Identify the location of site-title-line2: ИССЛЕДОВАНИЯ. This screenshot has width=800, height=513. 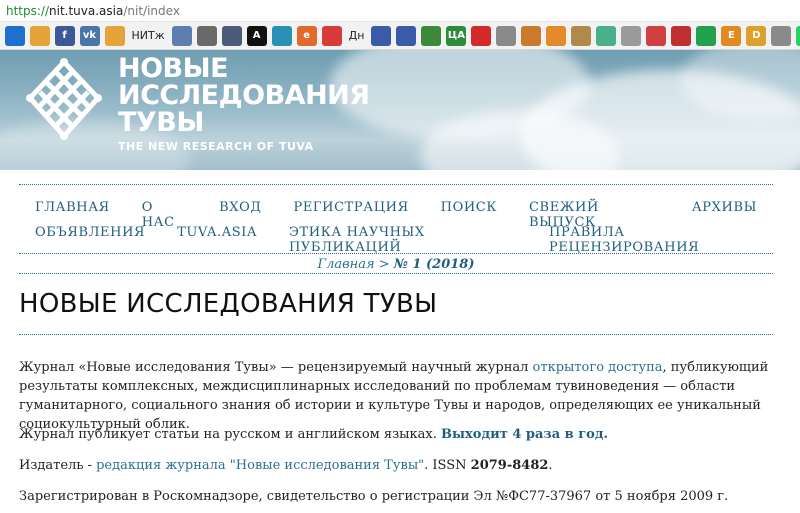
(244, 95).